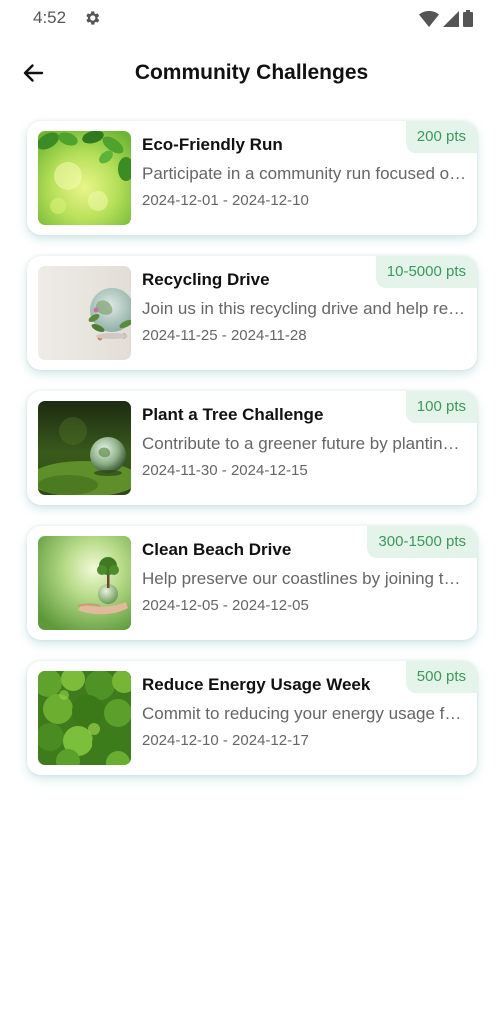 The height and width of the screenshot is (1022, 503). What do you see at coordinates (212, 144) in the screenshot?
I see `challenge-title: Eco-Friendly Run` at bounding box center [212, 144].